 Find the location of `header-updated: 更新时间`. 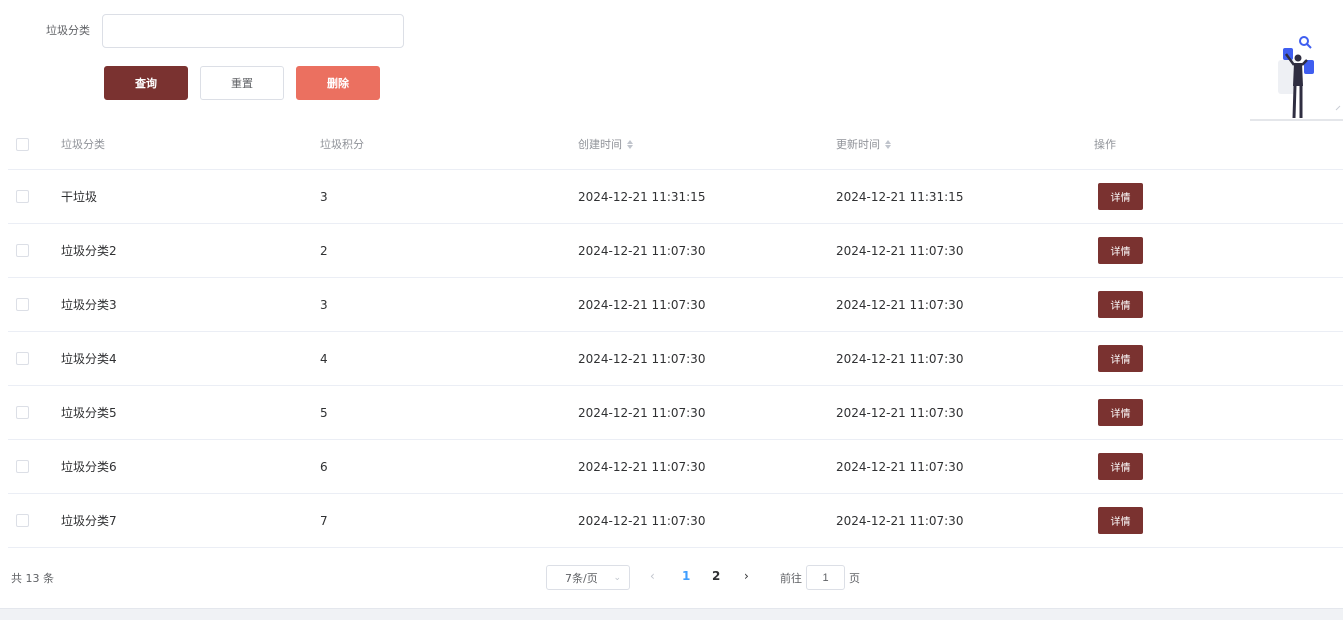

header-updated: 更新时间 is located at coordinates (863, 144).